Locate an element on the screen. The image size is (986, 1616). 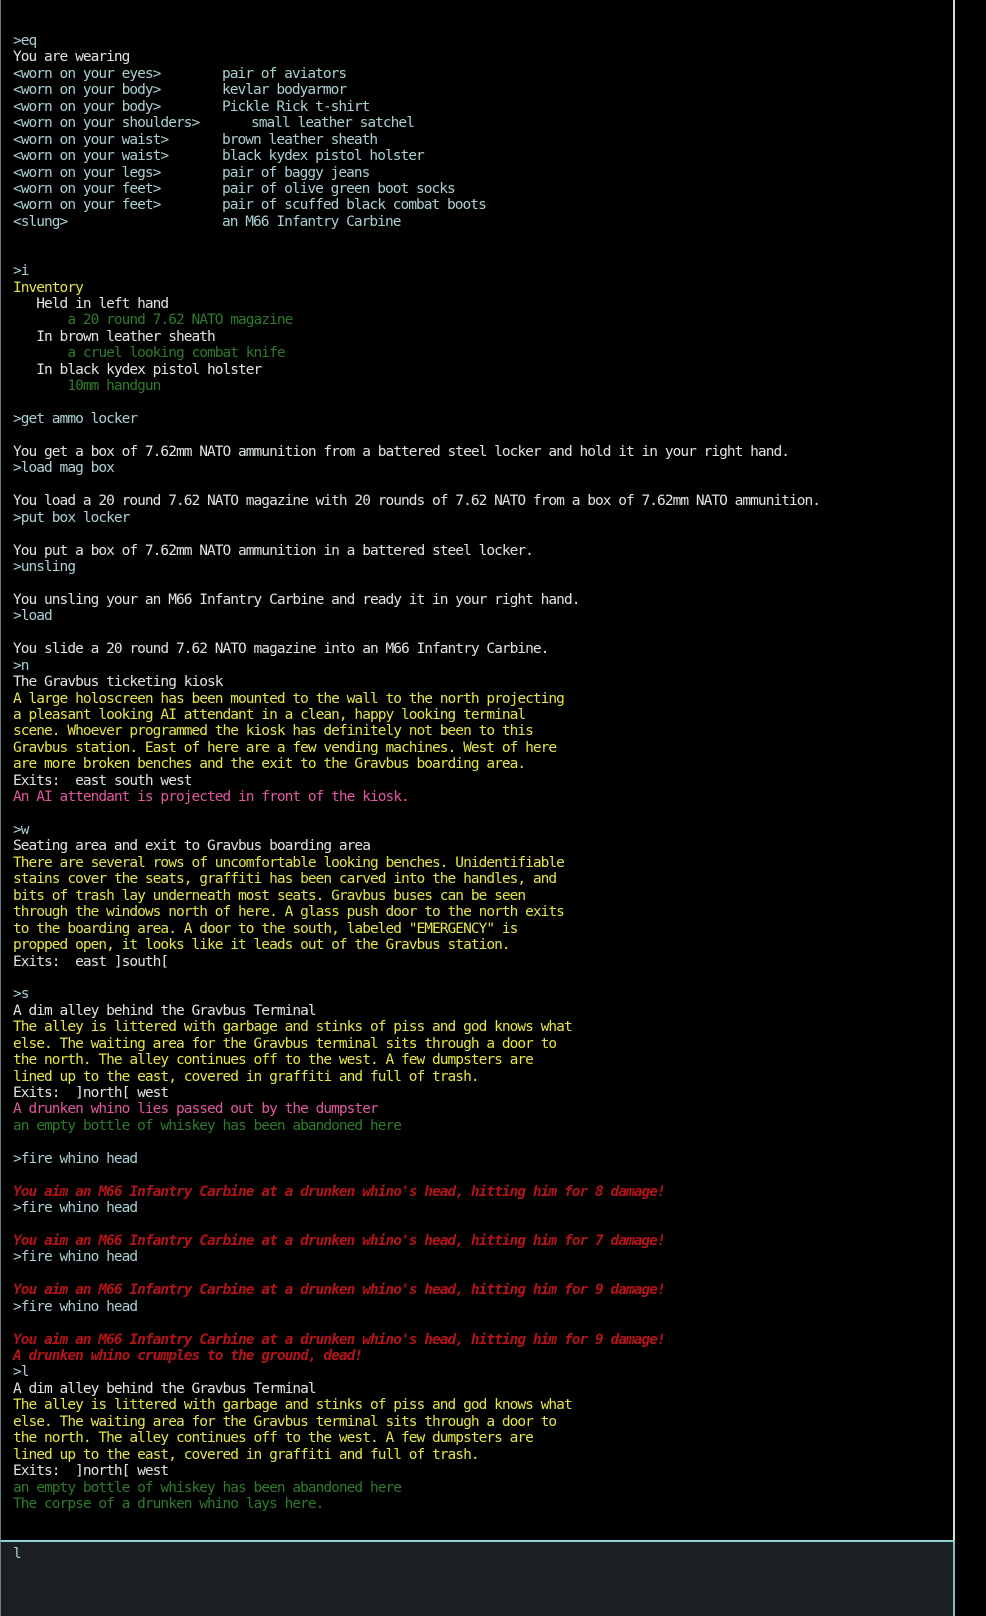
output-line: Exits: east south west is located at coordinates (102, 780).